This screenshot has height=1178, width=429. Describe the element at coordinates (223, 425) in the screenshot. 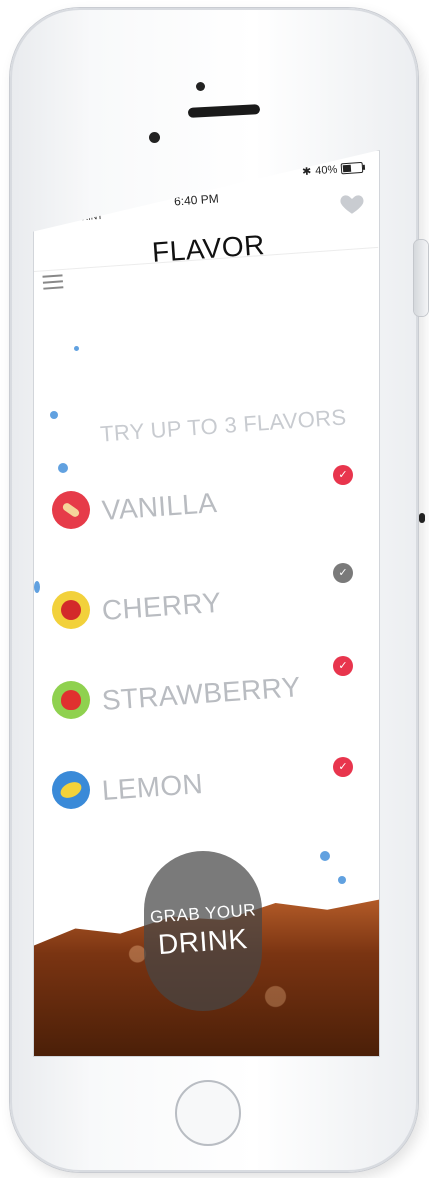

I see `flavor-prompt: TRY UP TO 3 FLAVORS` at that location.